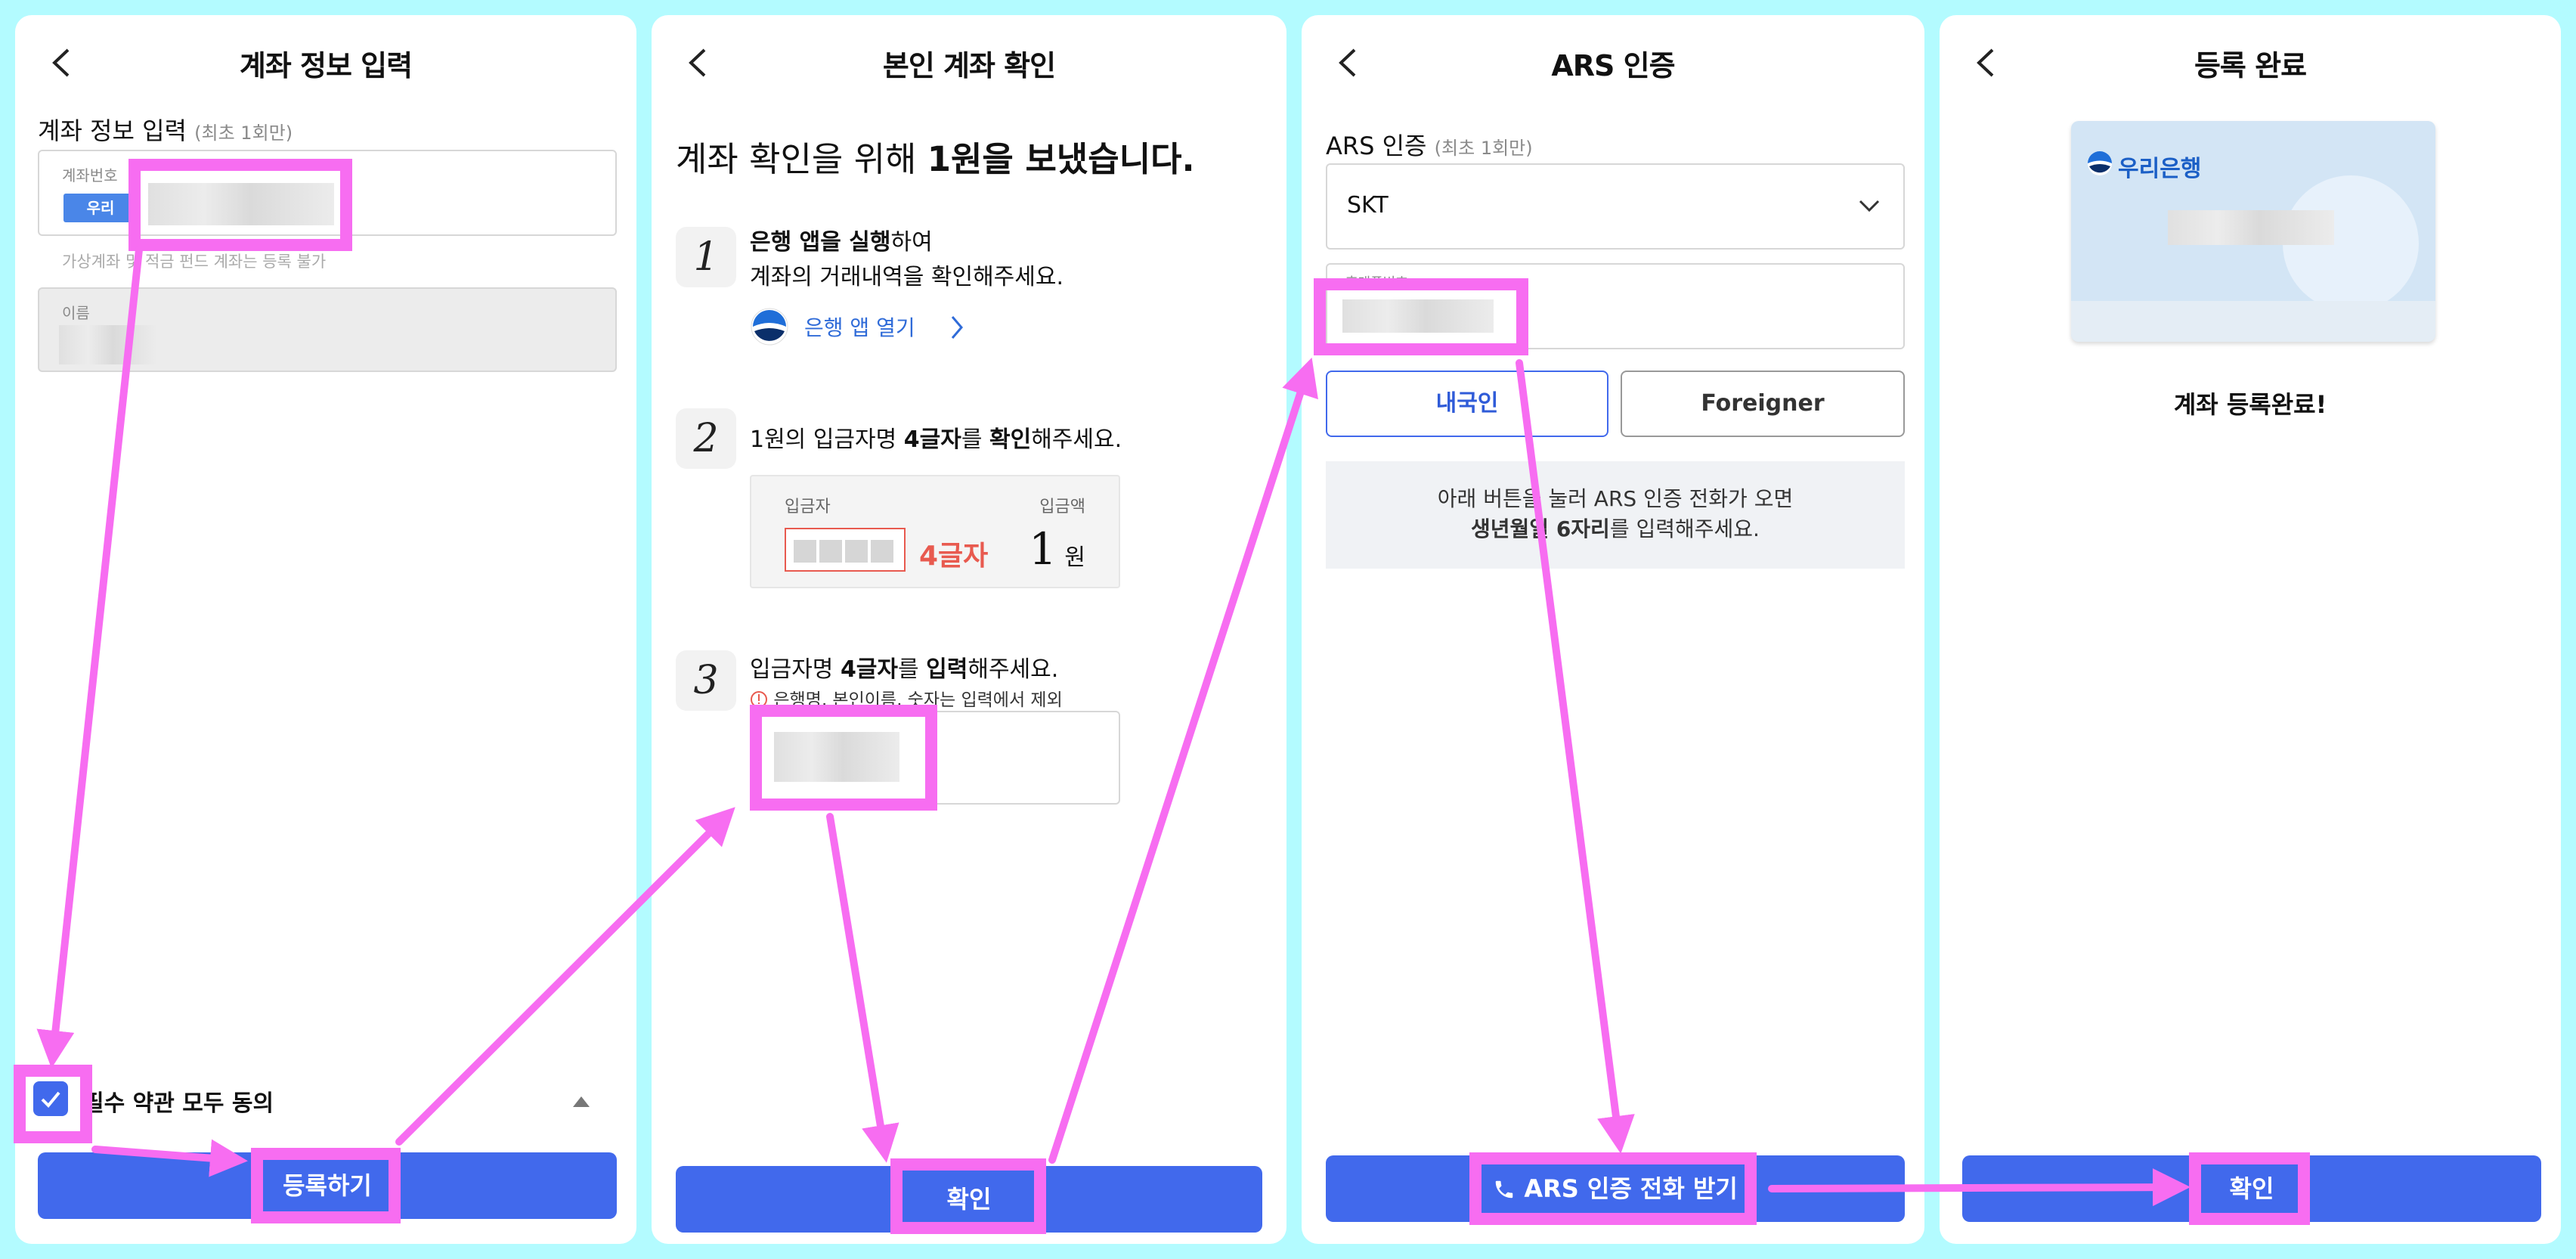 The height and width of the screenshot is (1259, 2576). Describe the element at coordinates (240, 205) in the screenshot. I see `highlight-account-number` at that location.